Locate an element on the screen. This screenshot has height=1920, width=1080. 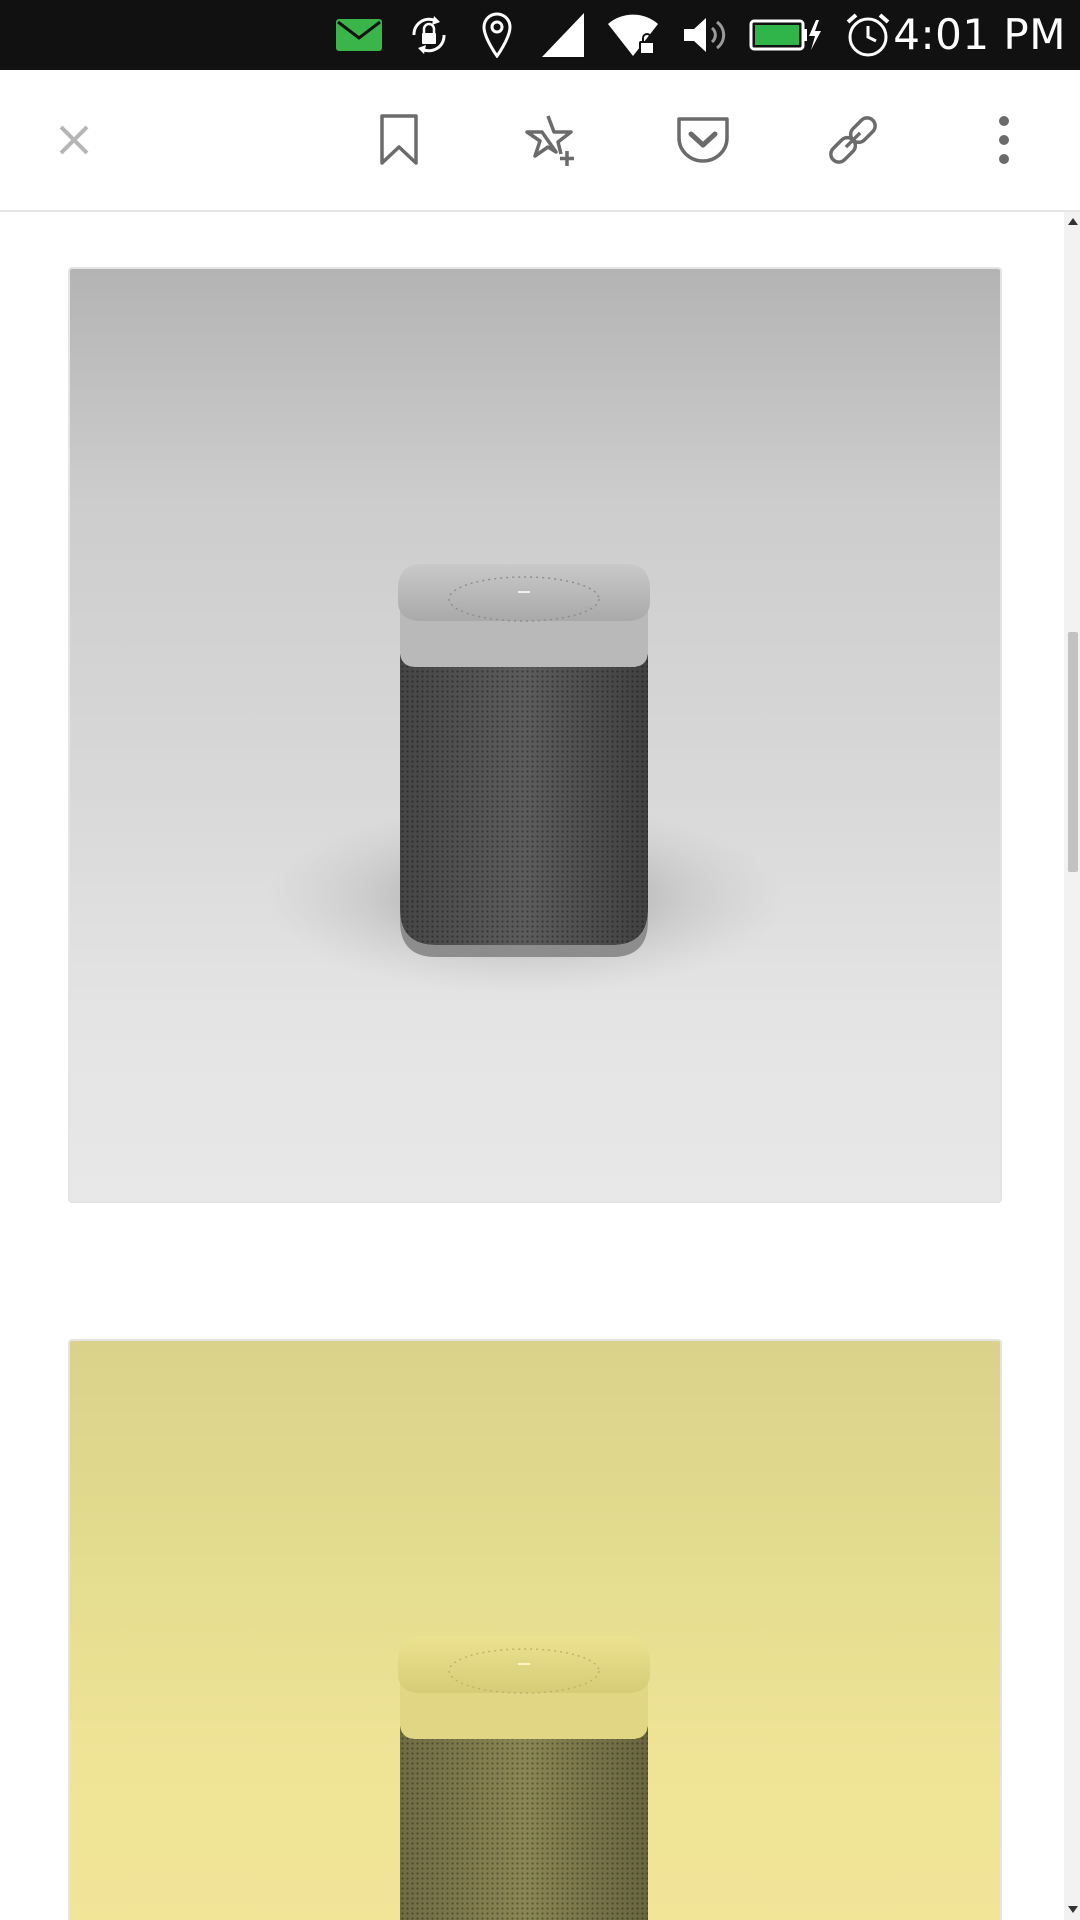
signal-icon is located at coordinates (563, 35).